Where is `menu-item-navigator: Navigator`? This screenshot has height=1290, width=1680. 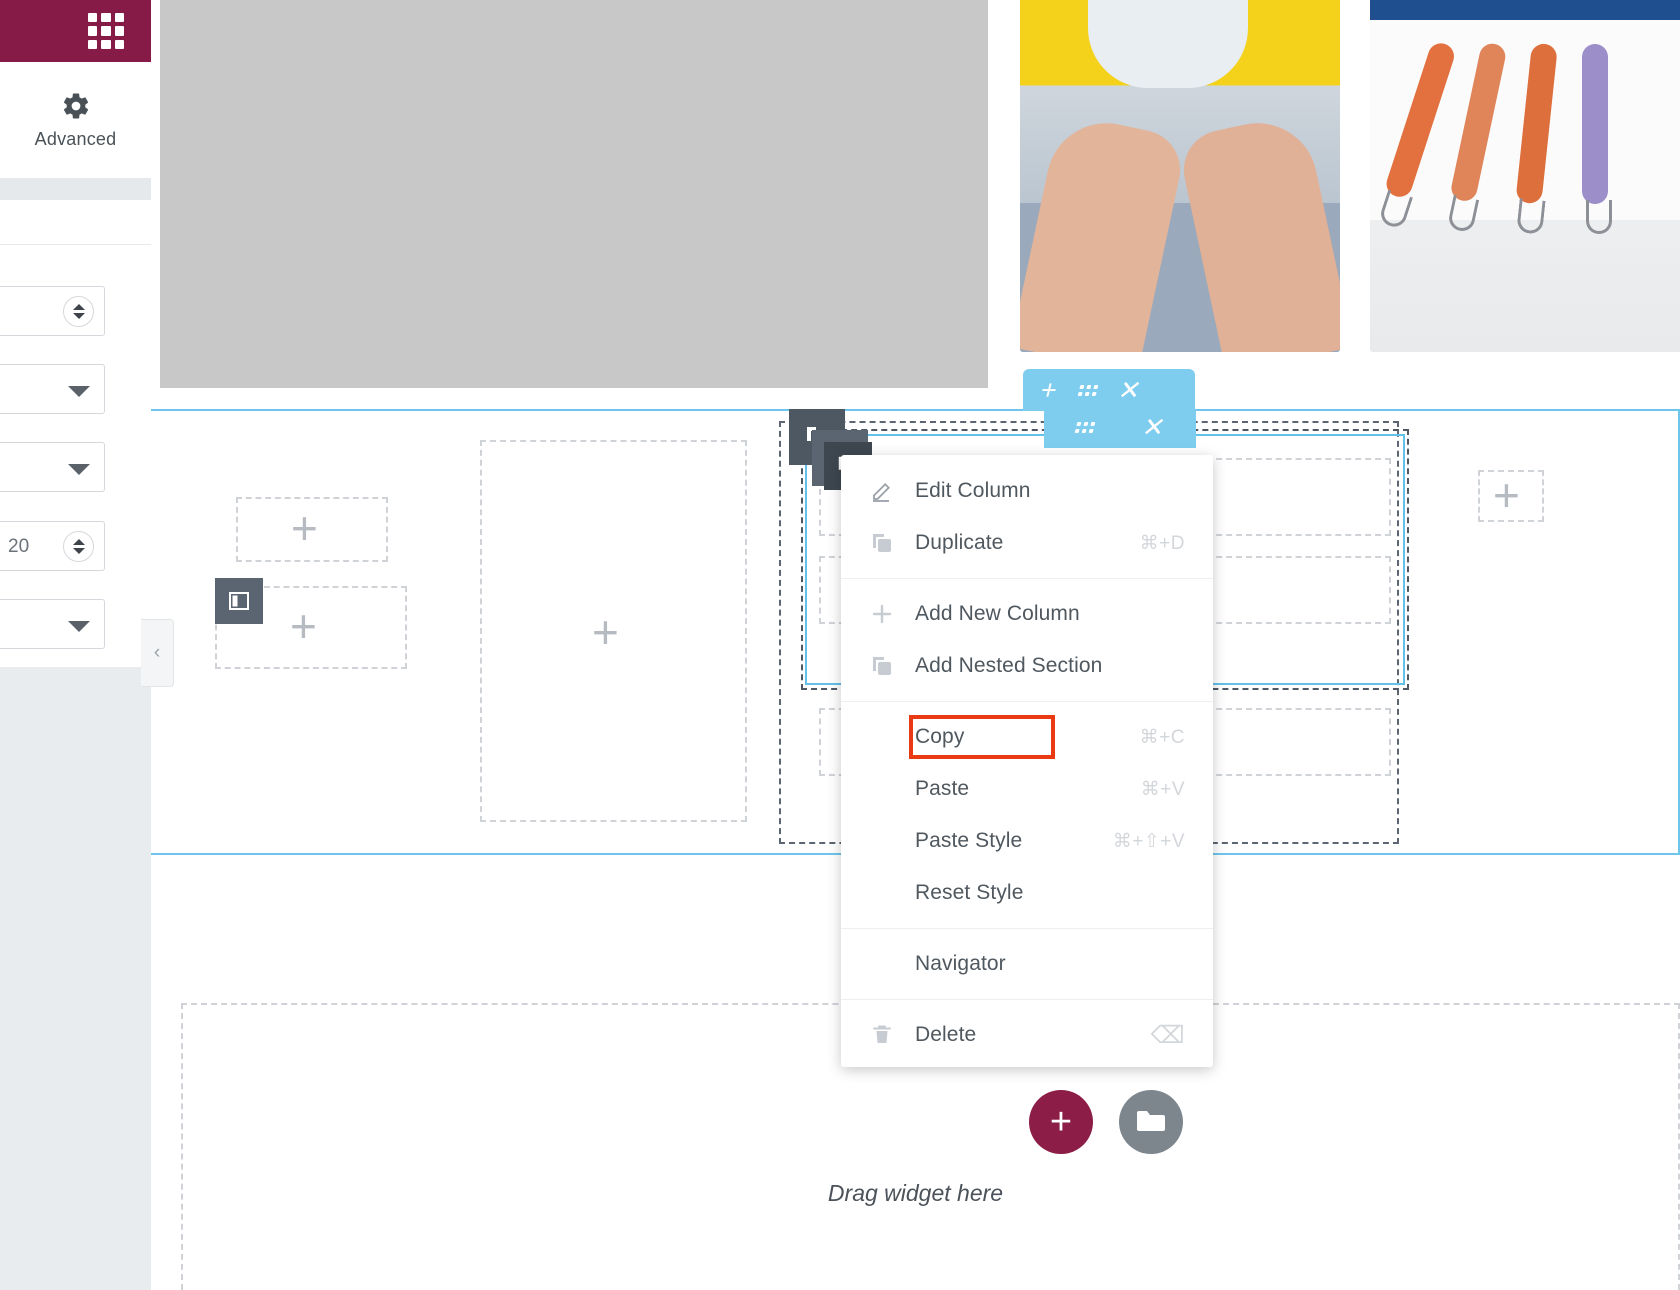 menu-item-navigator: Navigator is located at coordinates (1027, 964).